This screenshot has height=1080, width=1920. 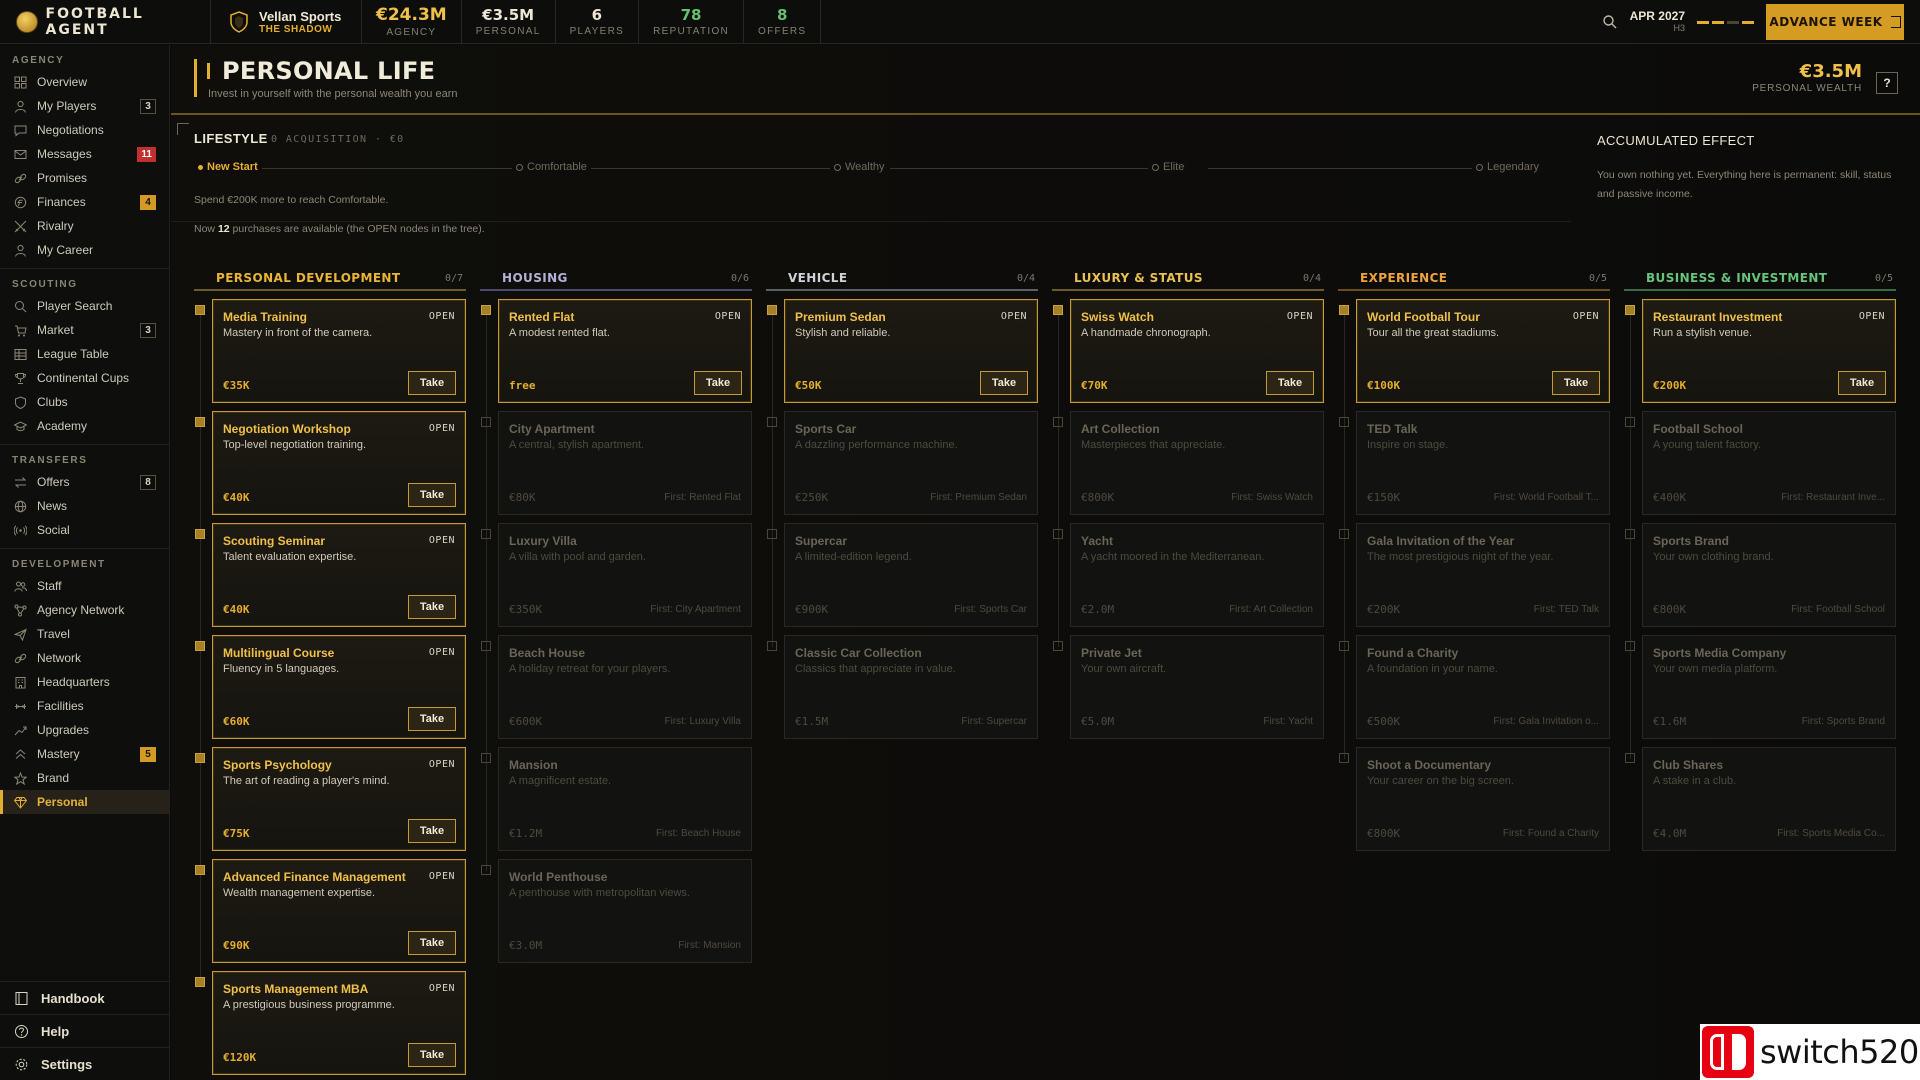 I want to click on node-price: €500K, so click(x=1384, y=721).